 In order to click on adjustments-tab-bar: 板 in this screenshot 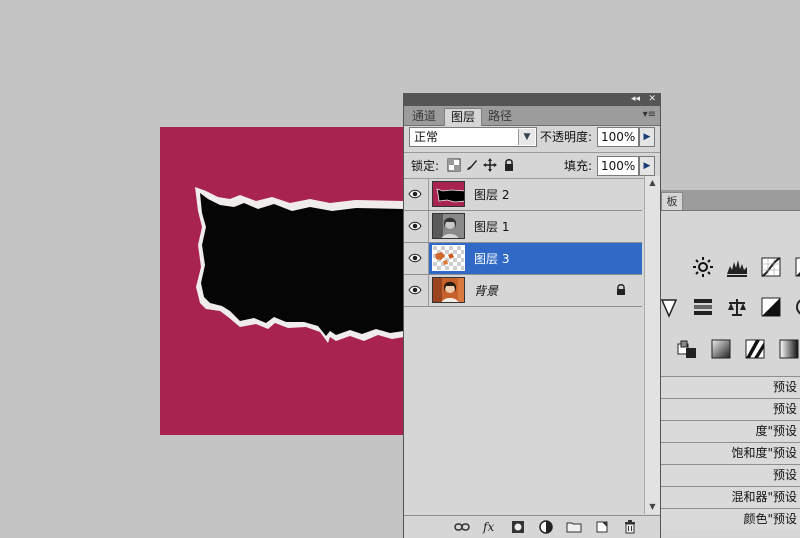, I will do `click(728, 200)`.